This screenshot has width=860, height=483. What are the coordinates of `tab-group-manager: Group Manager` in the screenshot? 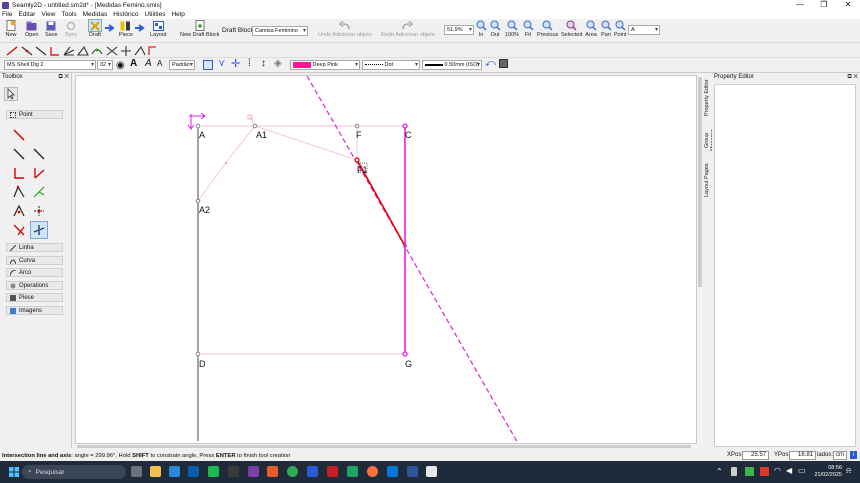 It's located at (710, 140).